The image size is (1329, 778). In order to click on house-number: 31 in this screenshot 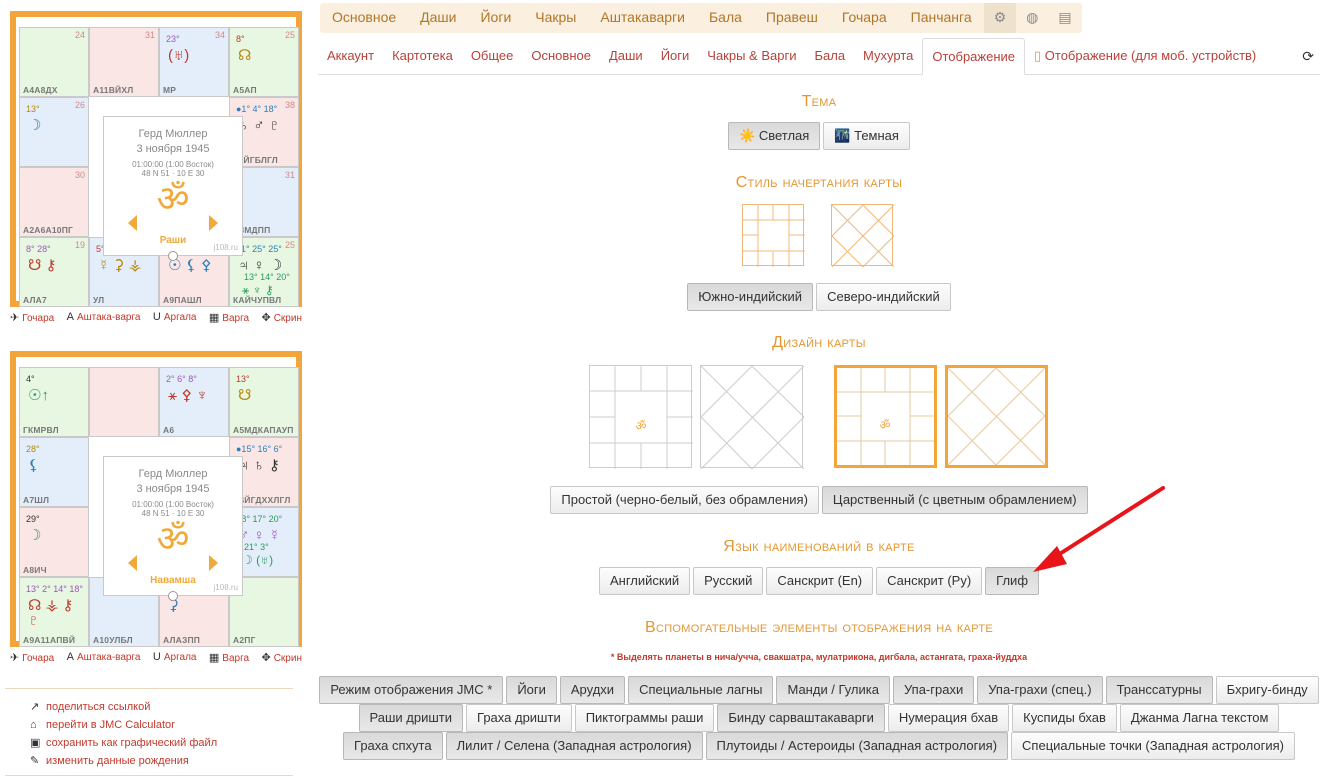, I will do `click(289, 175)`.